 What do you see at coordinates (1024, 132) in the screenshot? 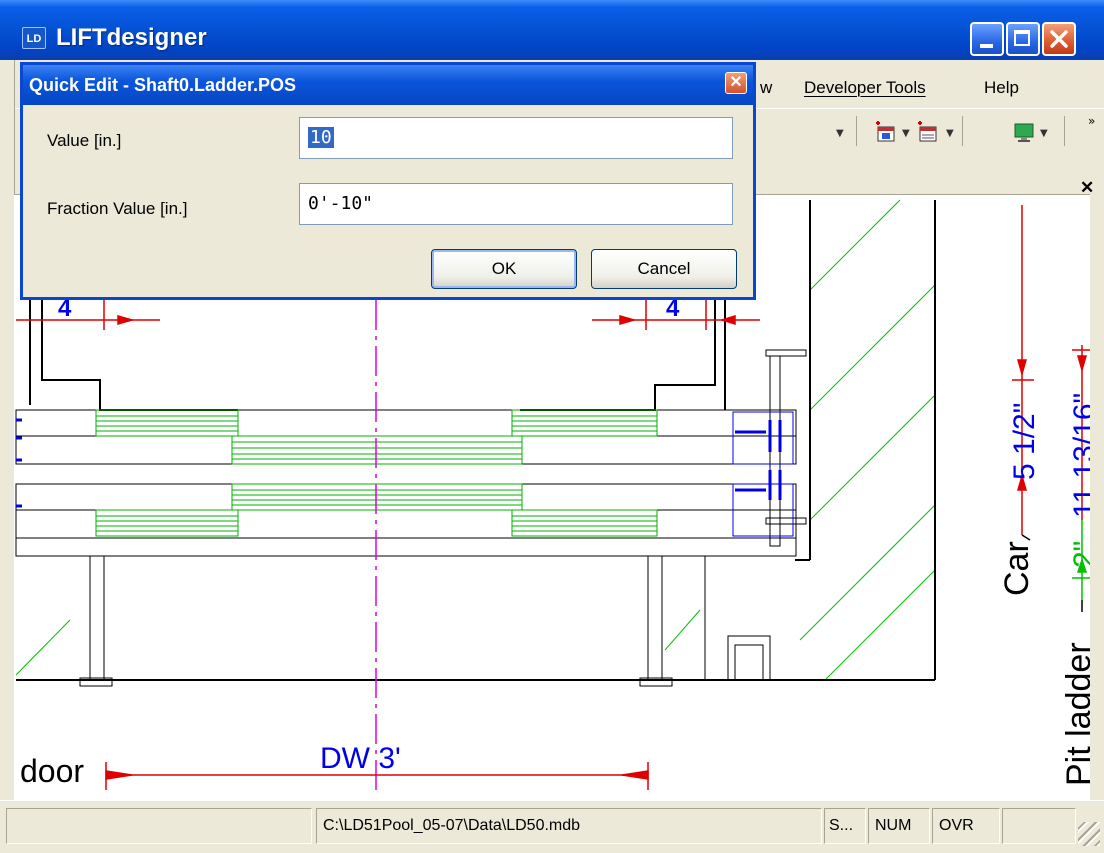
I see `monitor-icon` at bounding box center [1024, 132].